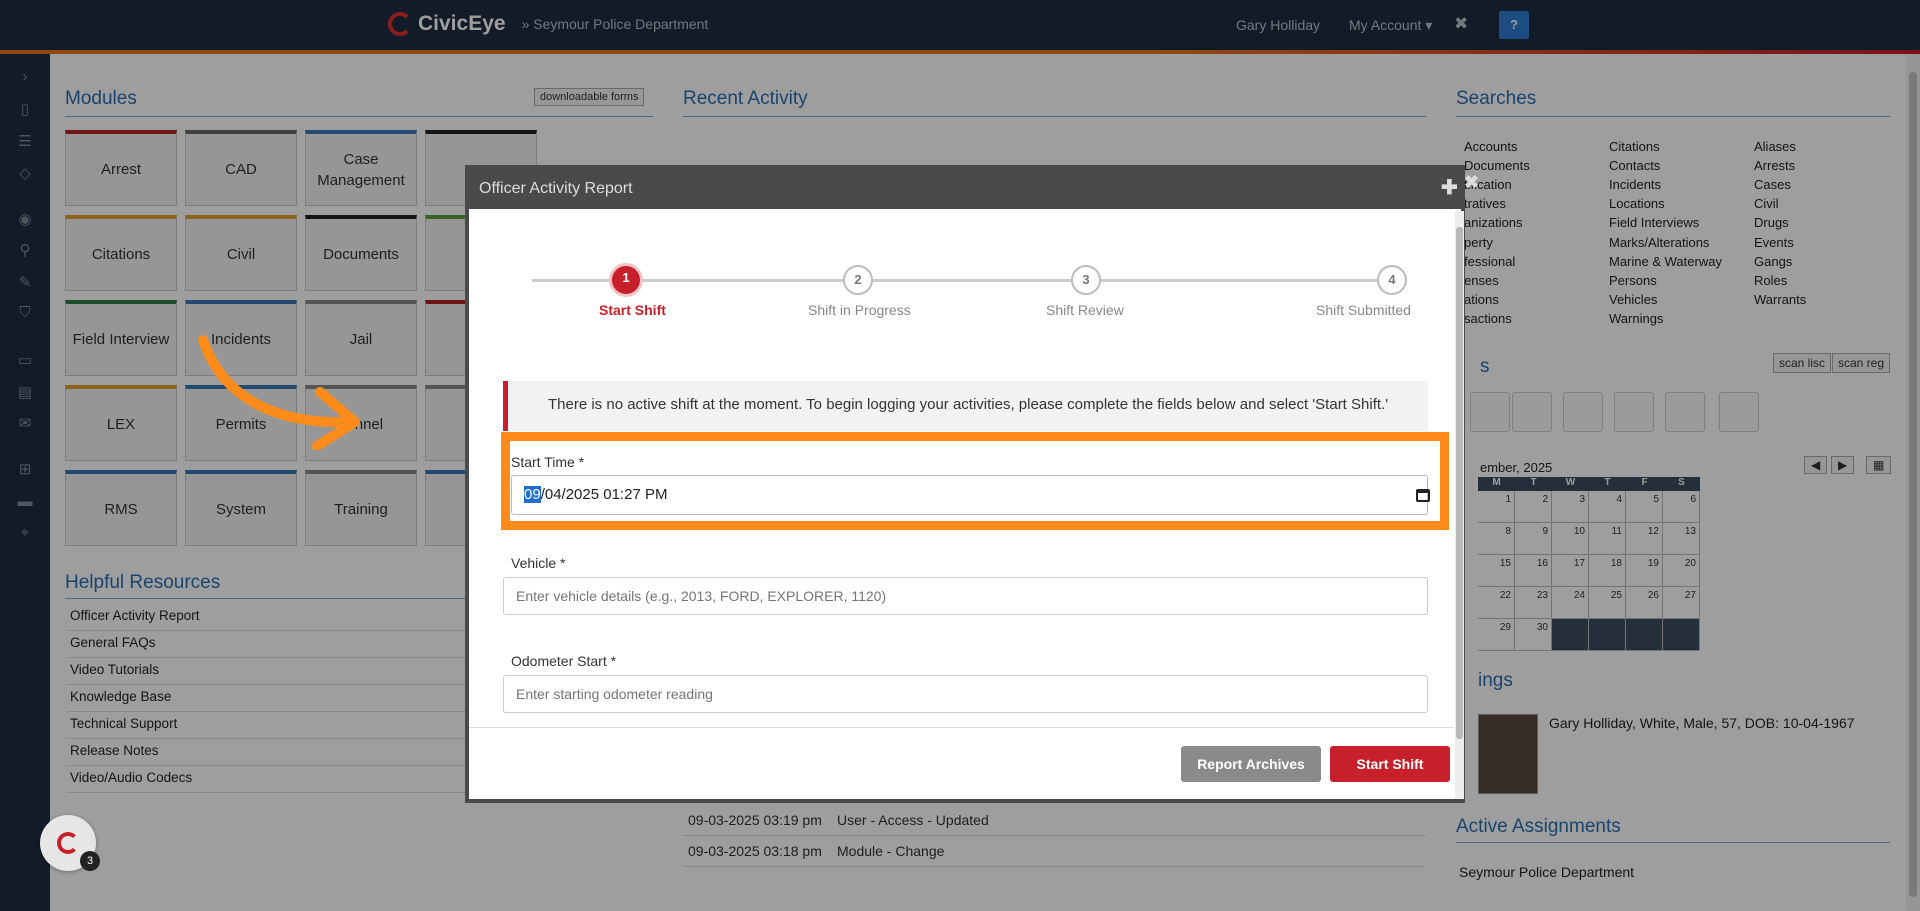 This screenshot has width=1920, height=911. Describe the element at coordinates (538, 563) in the screenshot. I see `vehicle-label: Vehicle *` at that location.